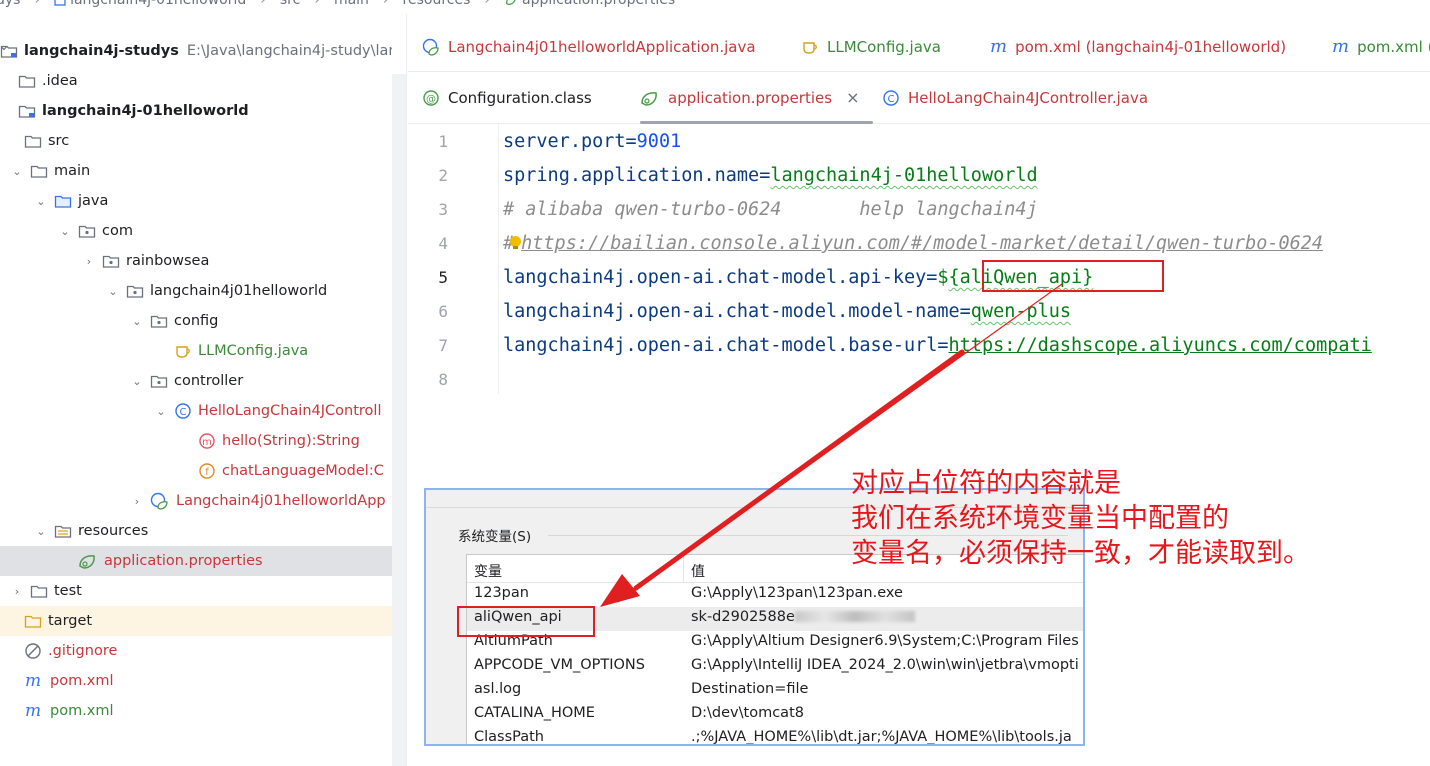 Image resolution: width=1430 pixels, height=766 pixels. Describe the element at coordinates (1080, 553) in the screenshot. I see `annotation-line-3: 变量名，必须保持一致，才能读取到。` at that location.